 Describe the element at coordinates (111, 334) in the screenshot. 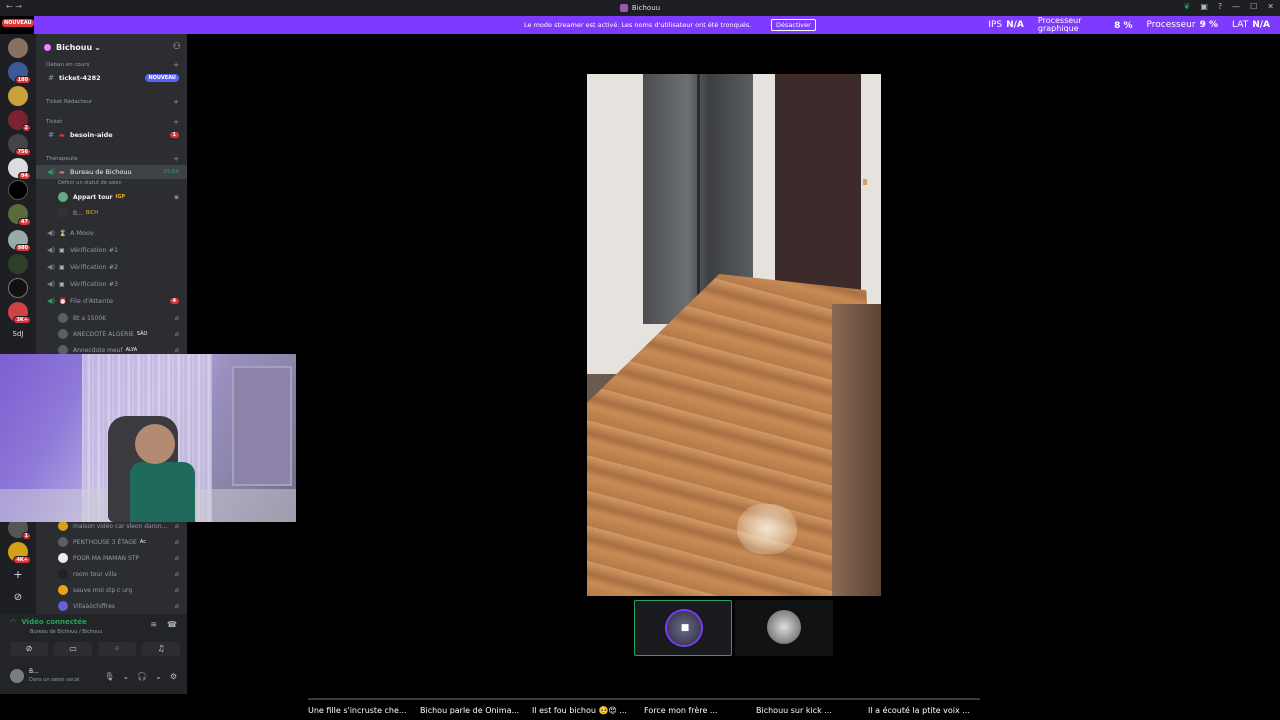

I see `voice-user: ANECDOTE ALGÉRIE SÃO ⌀` at that location.